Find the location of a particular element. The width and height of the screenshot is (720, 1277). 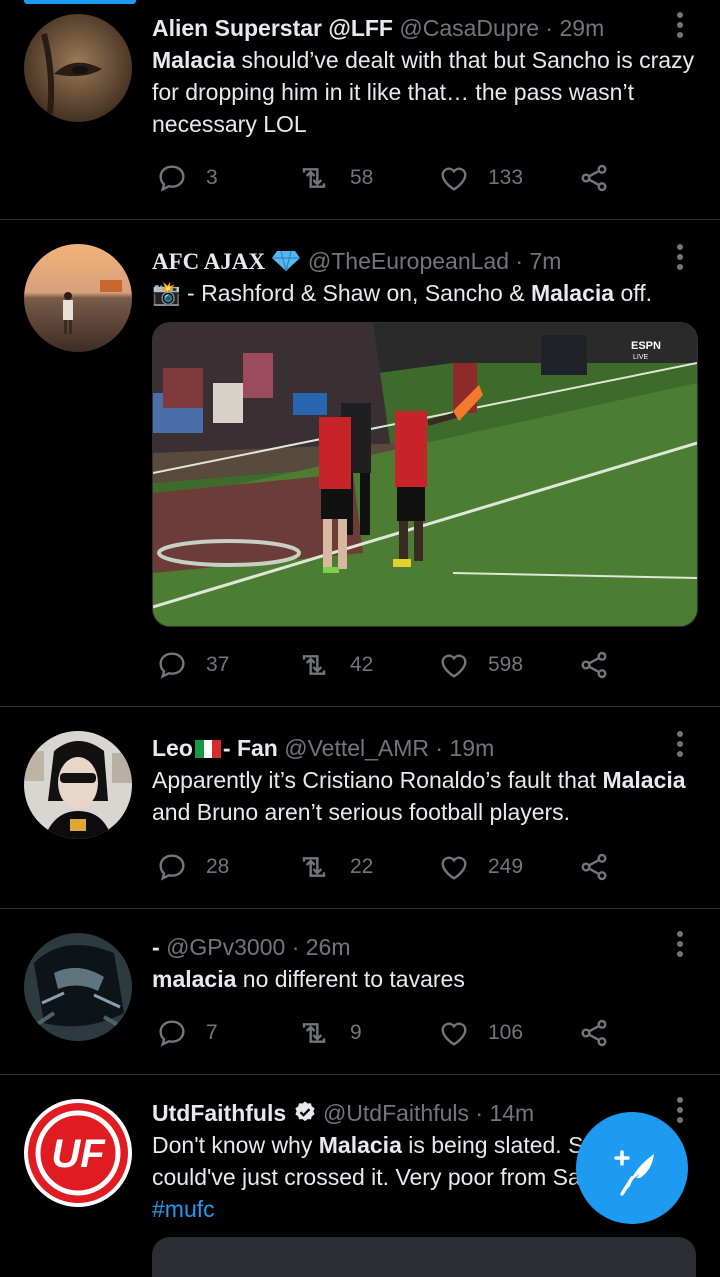

display-name: Leo - Fan is located at coordinates (215, 748).